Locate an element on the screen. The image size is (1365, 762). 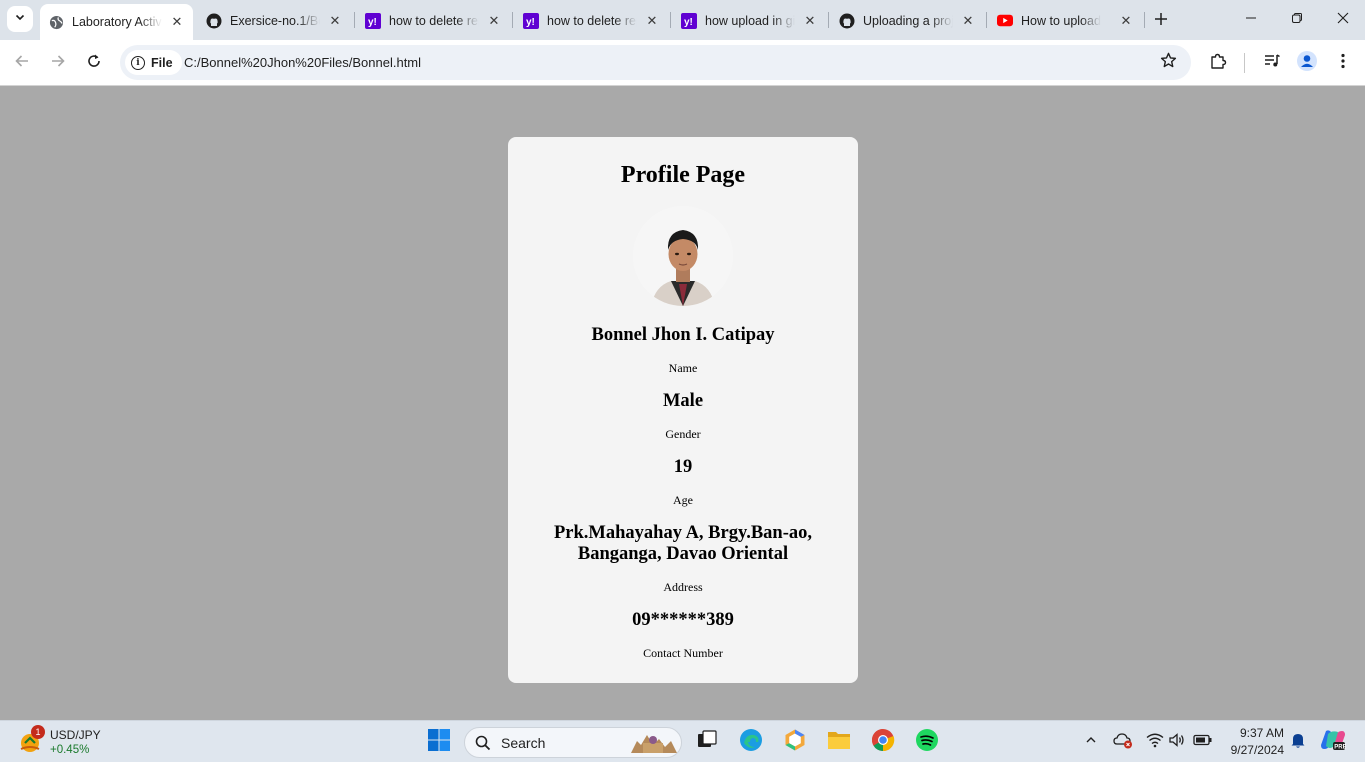
clock-date: 9/27/2024 is located at coordinates (1257, 750).